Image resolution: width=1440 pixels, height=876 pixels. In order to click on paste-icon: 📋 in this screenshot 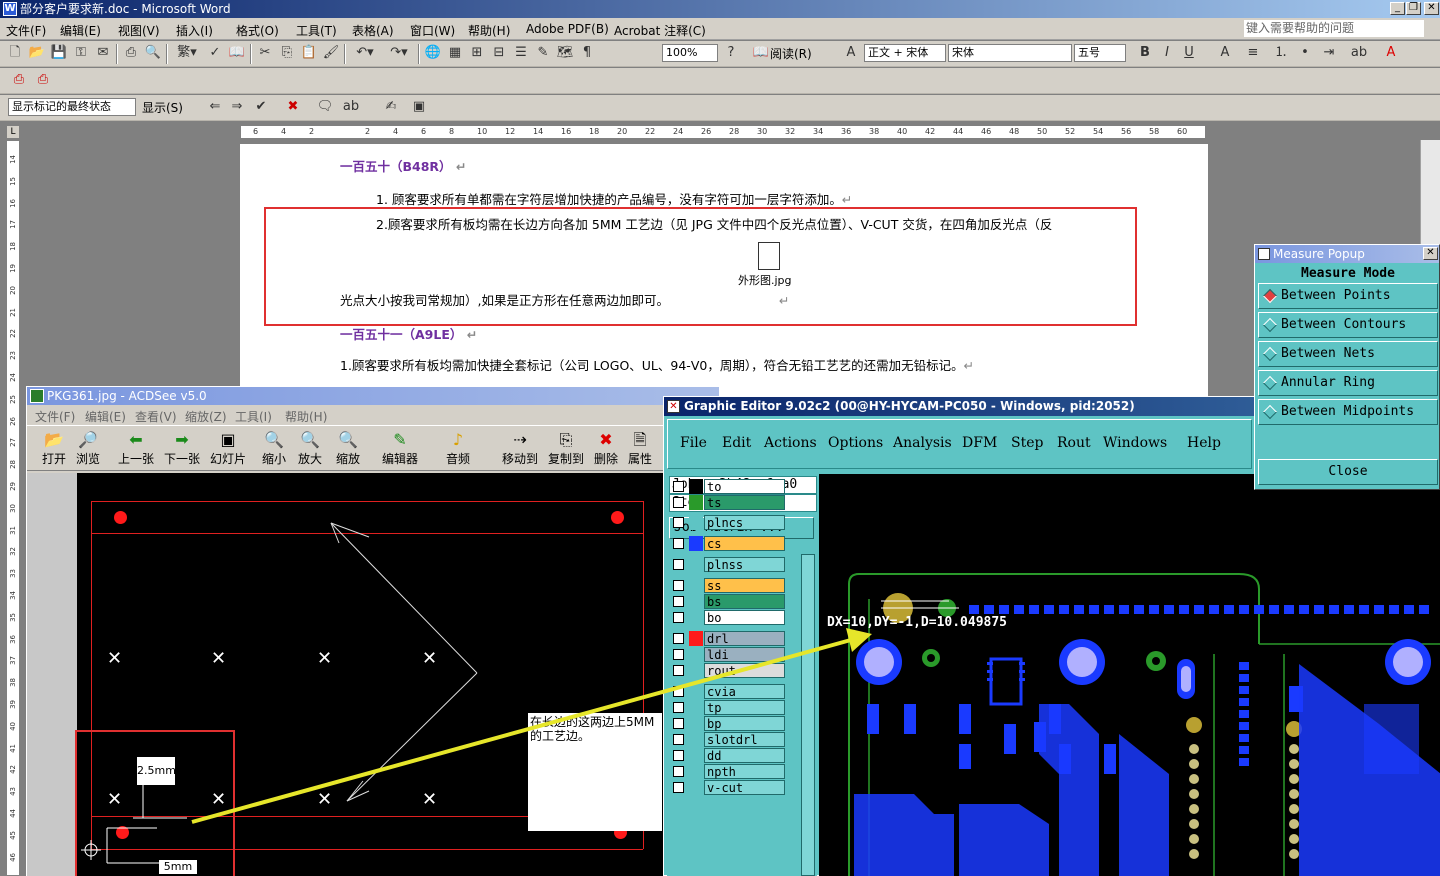, I will do `click(309, 53)`.